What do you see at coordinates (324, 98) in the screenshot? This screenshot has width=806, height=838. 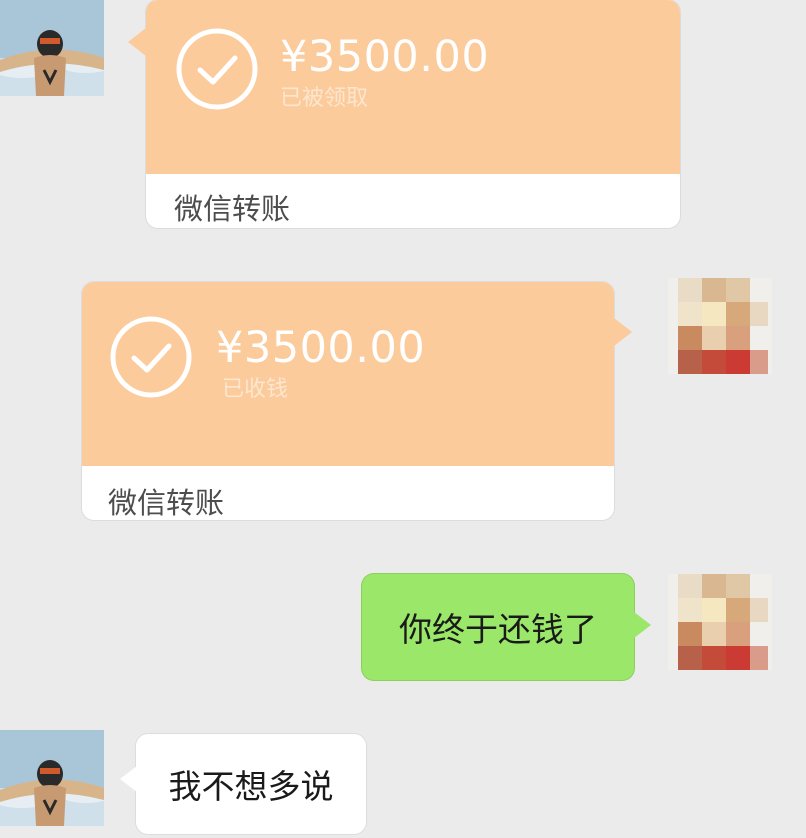 I see `transfer-status: 已被领取` at bounding box center [324, 98].